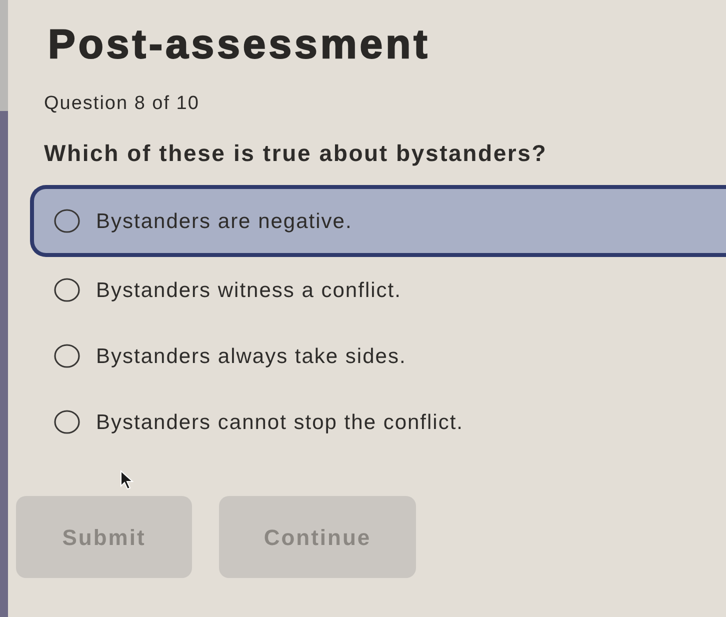  Describe the element at coordinates (122, 104) in the screenshot. I see `question-counter: Question 8 of 10` at that location.